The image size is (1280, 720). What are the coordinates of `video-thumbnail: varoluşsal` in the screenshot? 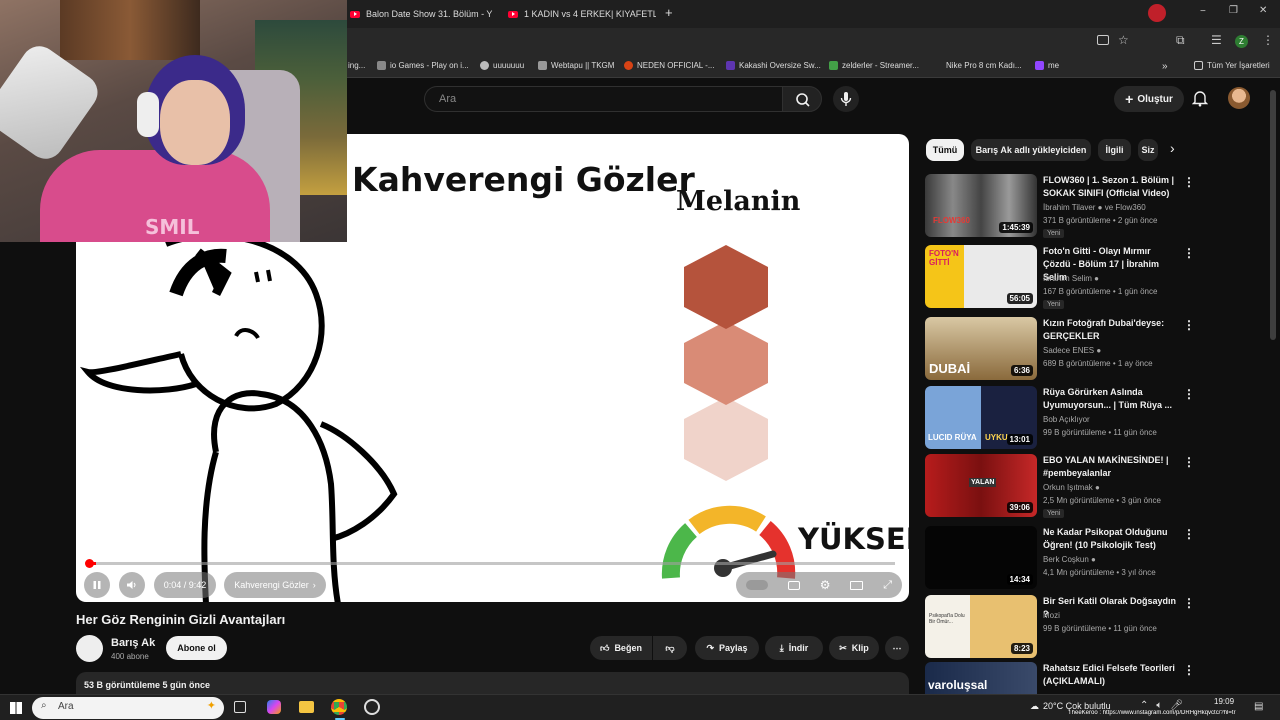 It's located at (981, 678).